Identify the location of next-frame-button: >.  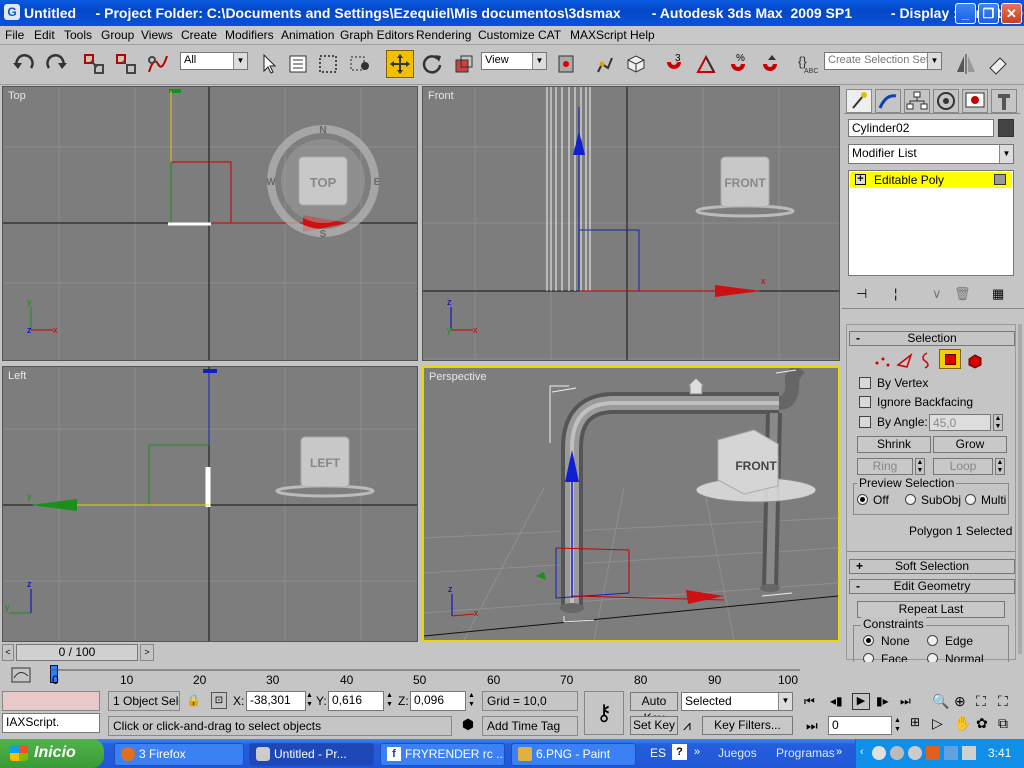
(147, 652).